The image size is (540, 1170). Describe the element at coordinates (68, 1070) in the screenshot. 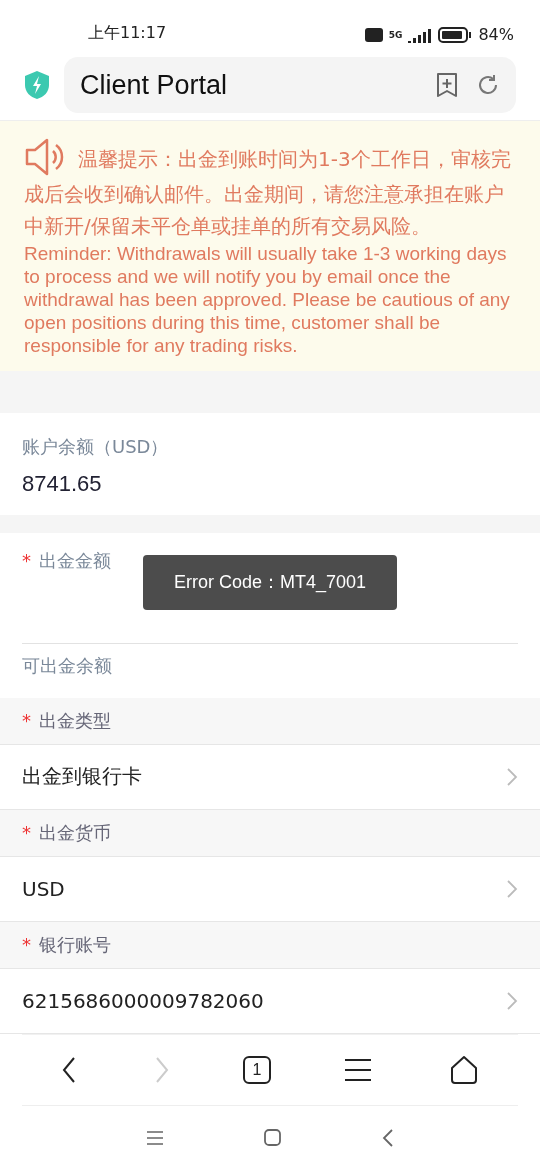

I see `chevron-left-icon` at that location.